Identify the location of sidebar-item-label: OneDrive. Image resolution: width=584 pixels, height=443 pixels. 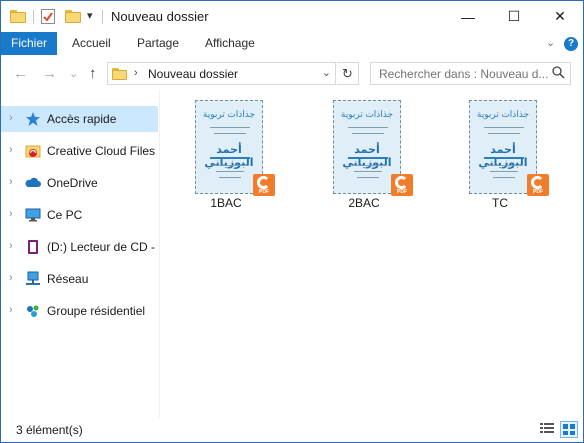
(72, 183).